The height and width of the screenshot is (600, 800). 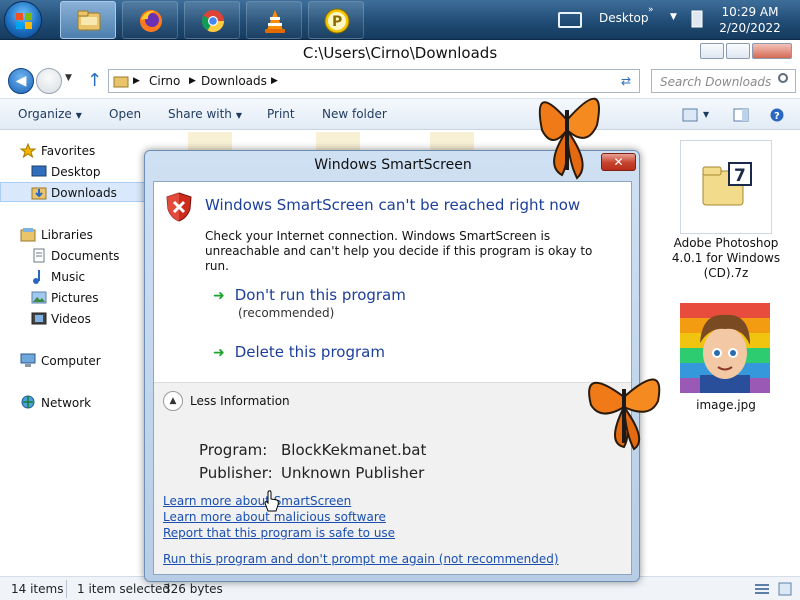 What do you see at coordinates (71, 319) in the screenshot?
I see `nav-videos-label: Videos` at bounding box center [71, 319].